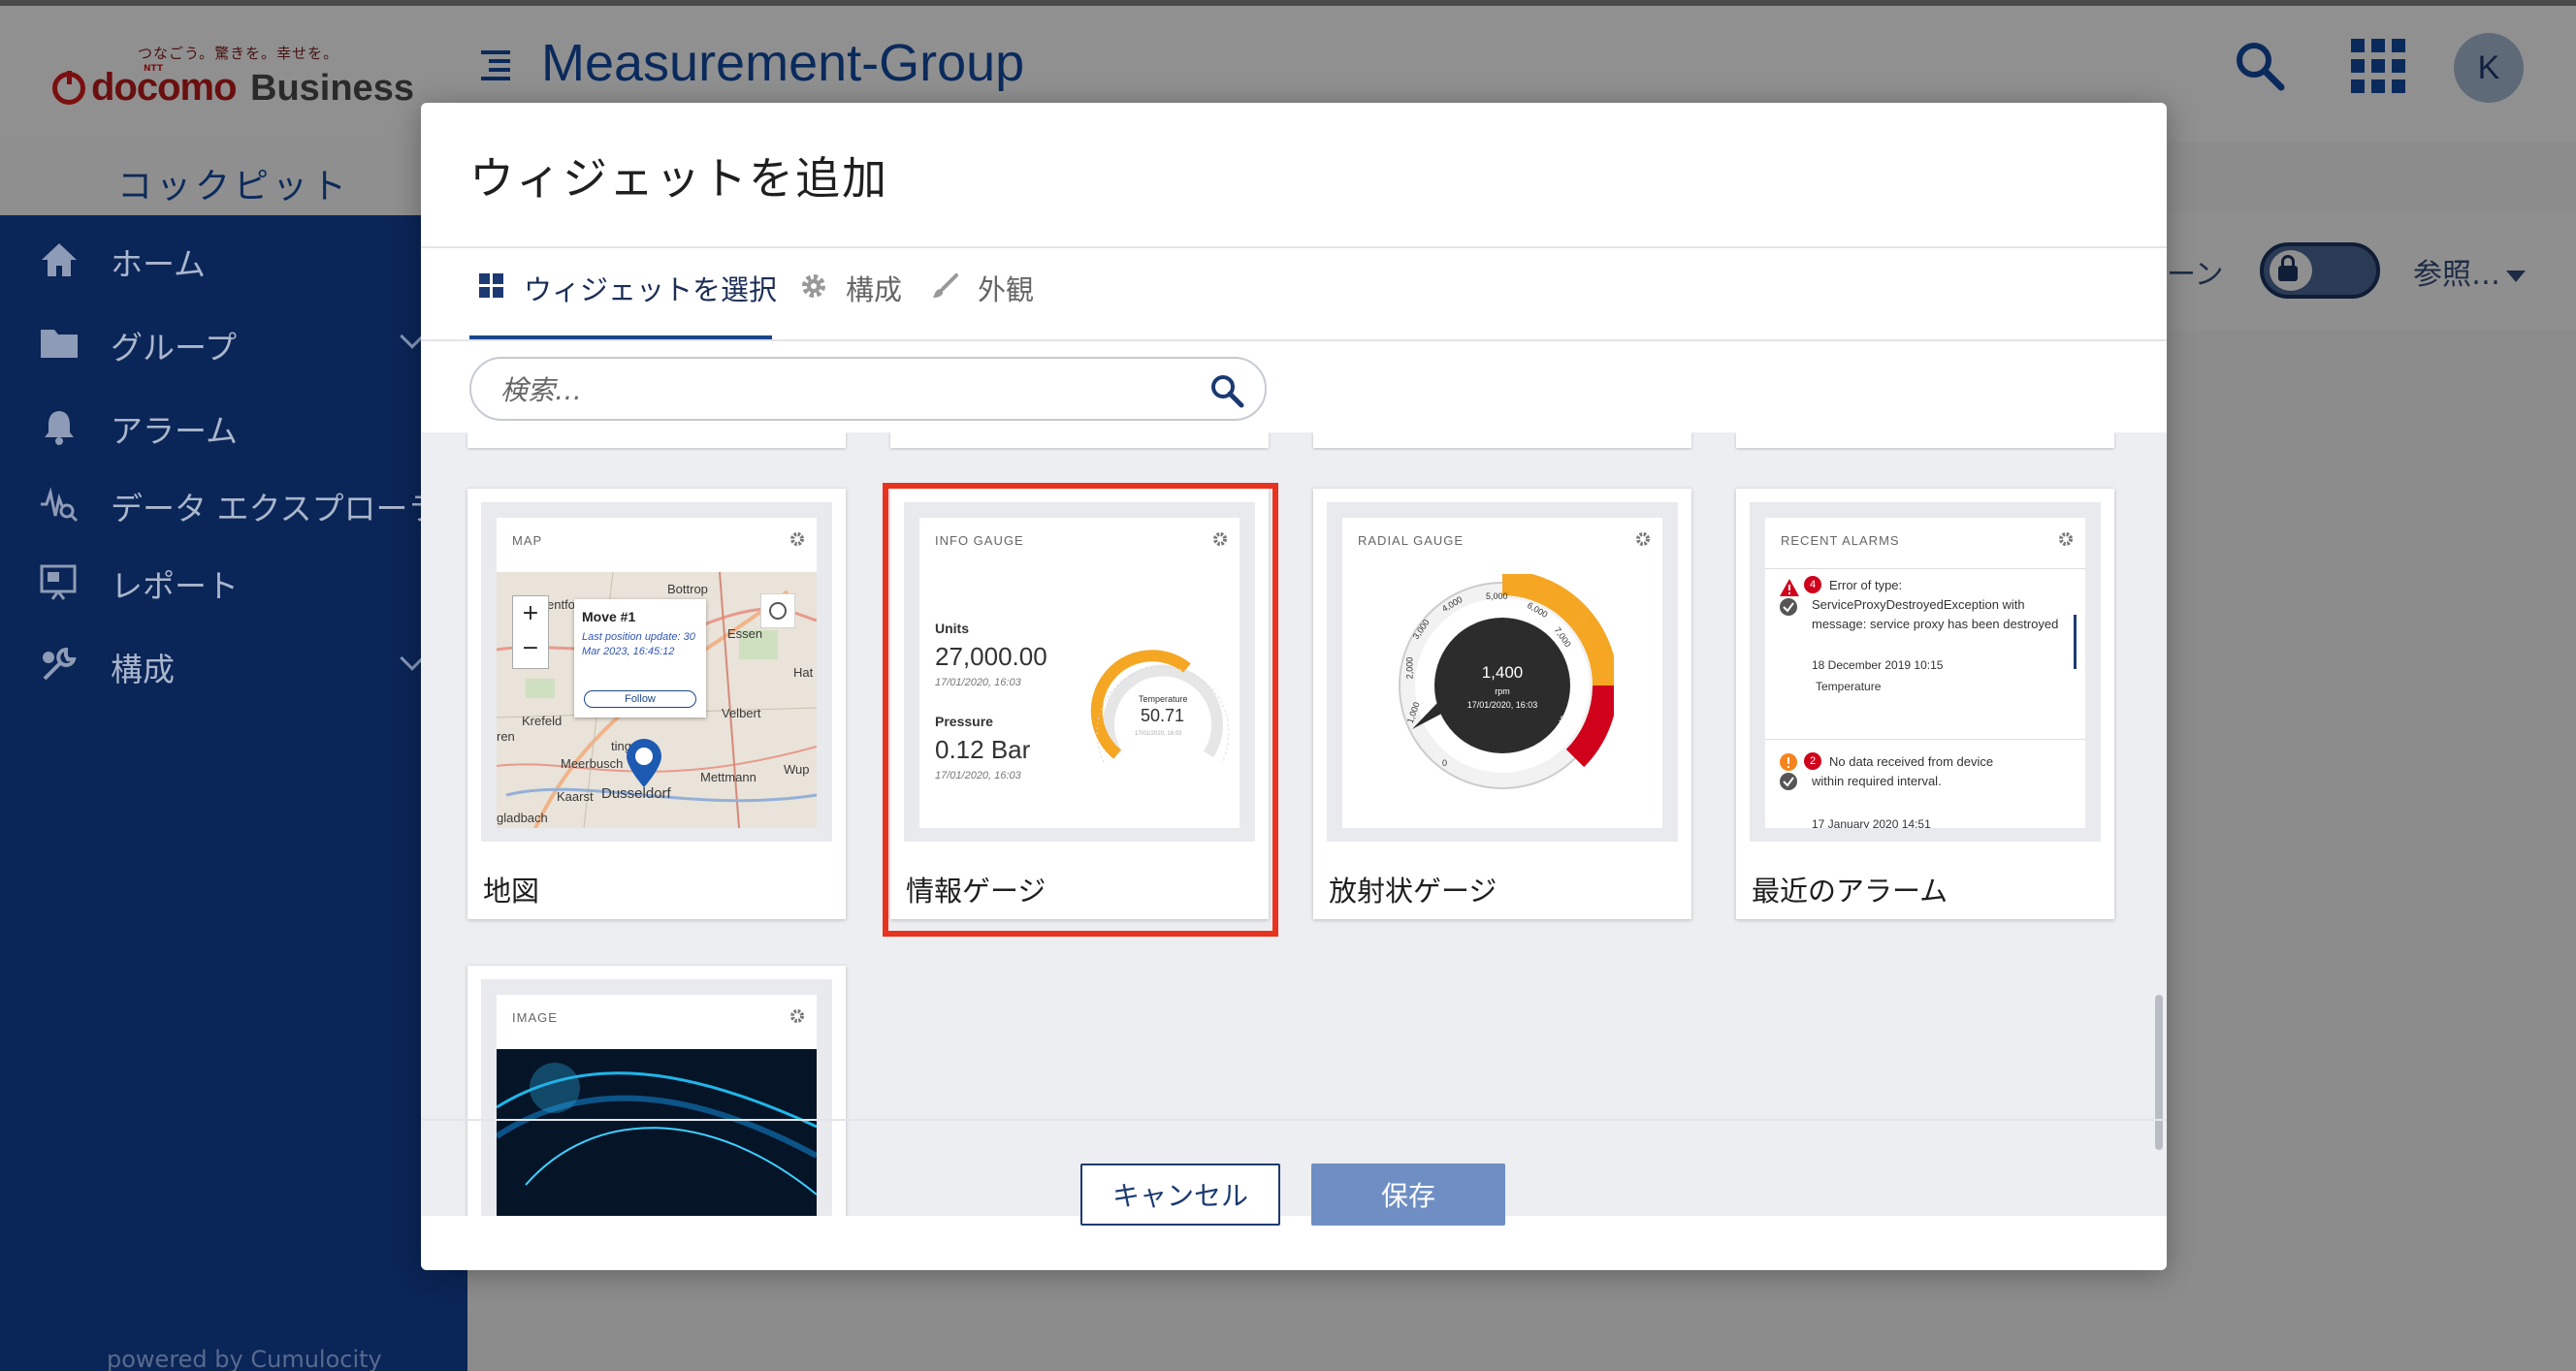  Describe the element at coordinates (976, 891) in the screenshot. I see `widget-name: 情報ゲージ` at that location.